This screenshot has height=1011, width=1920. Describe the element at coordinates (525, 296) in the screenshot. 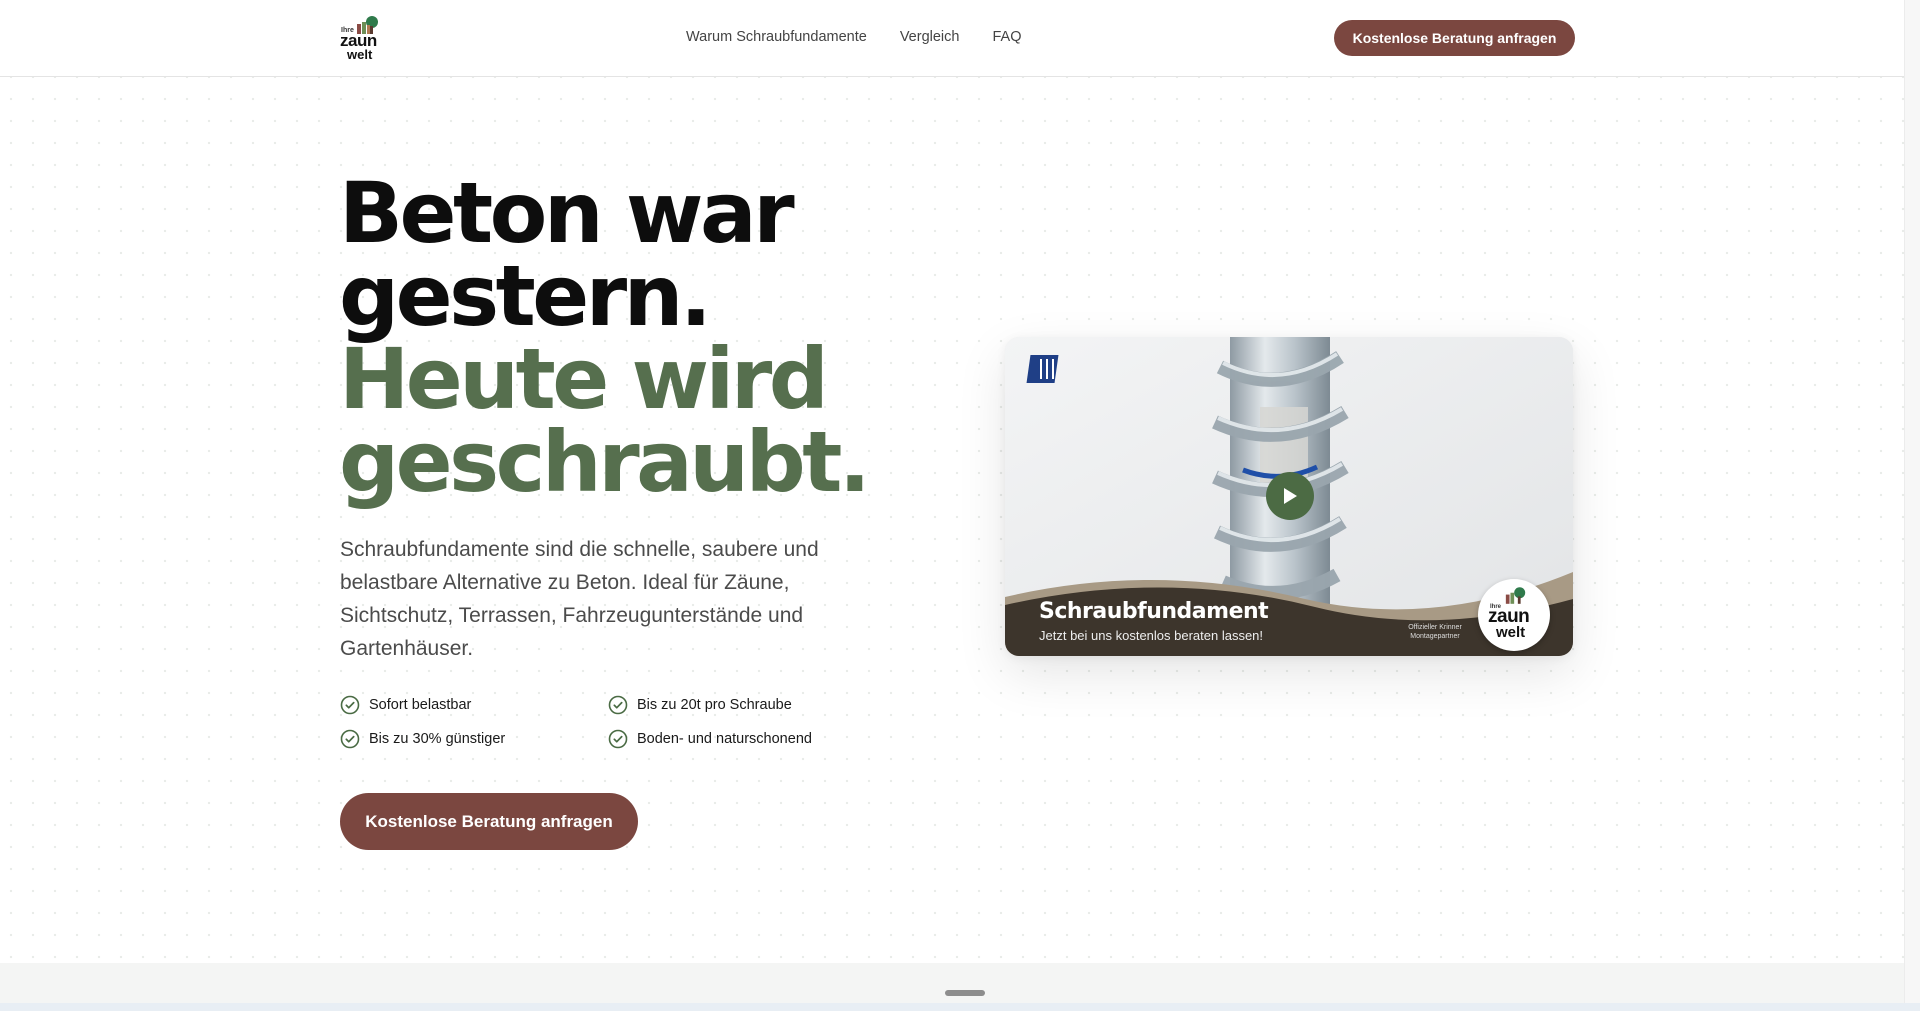

I see `headline-line-2: gestern.` at that location.